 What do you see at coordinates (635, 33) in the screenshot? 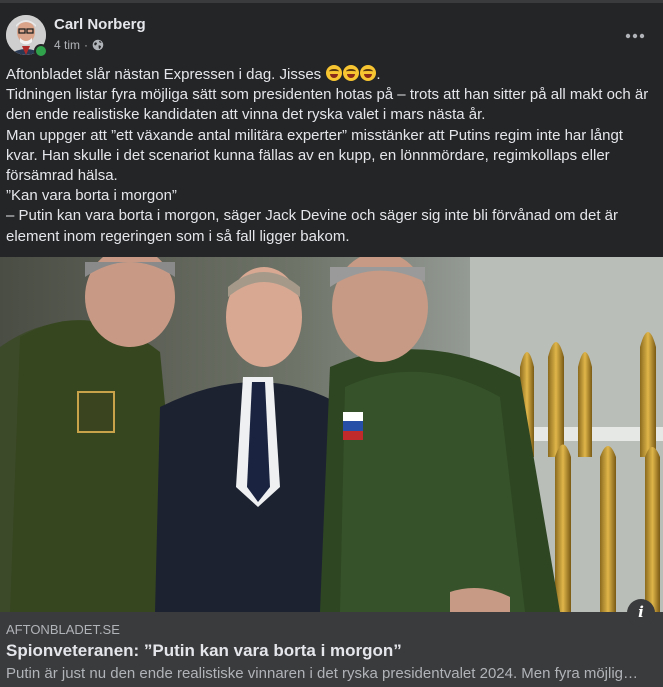
I see `more-horizontal-icon` at bounding box center [635, 33].